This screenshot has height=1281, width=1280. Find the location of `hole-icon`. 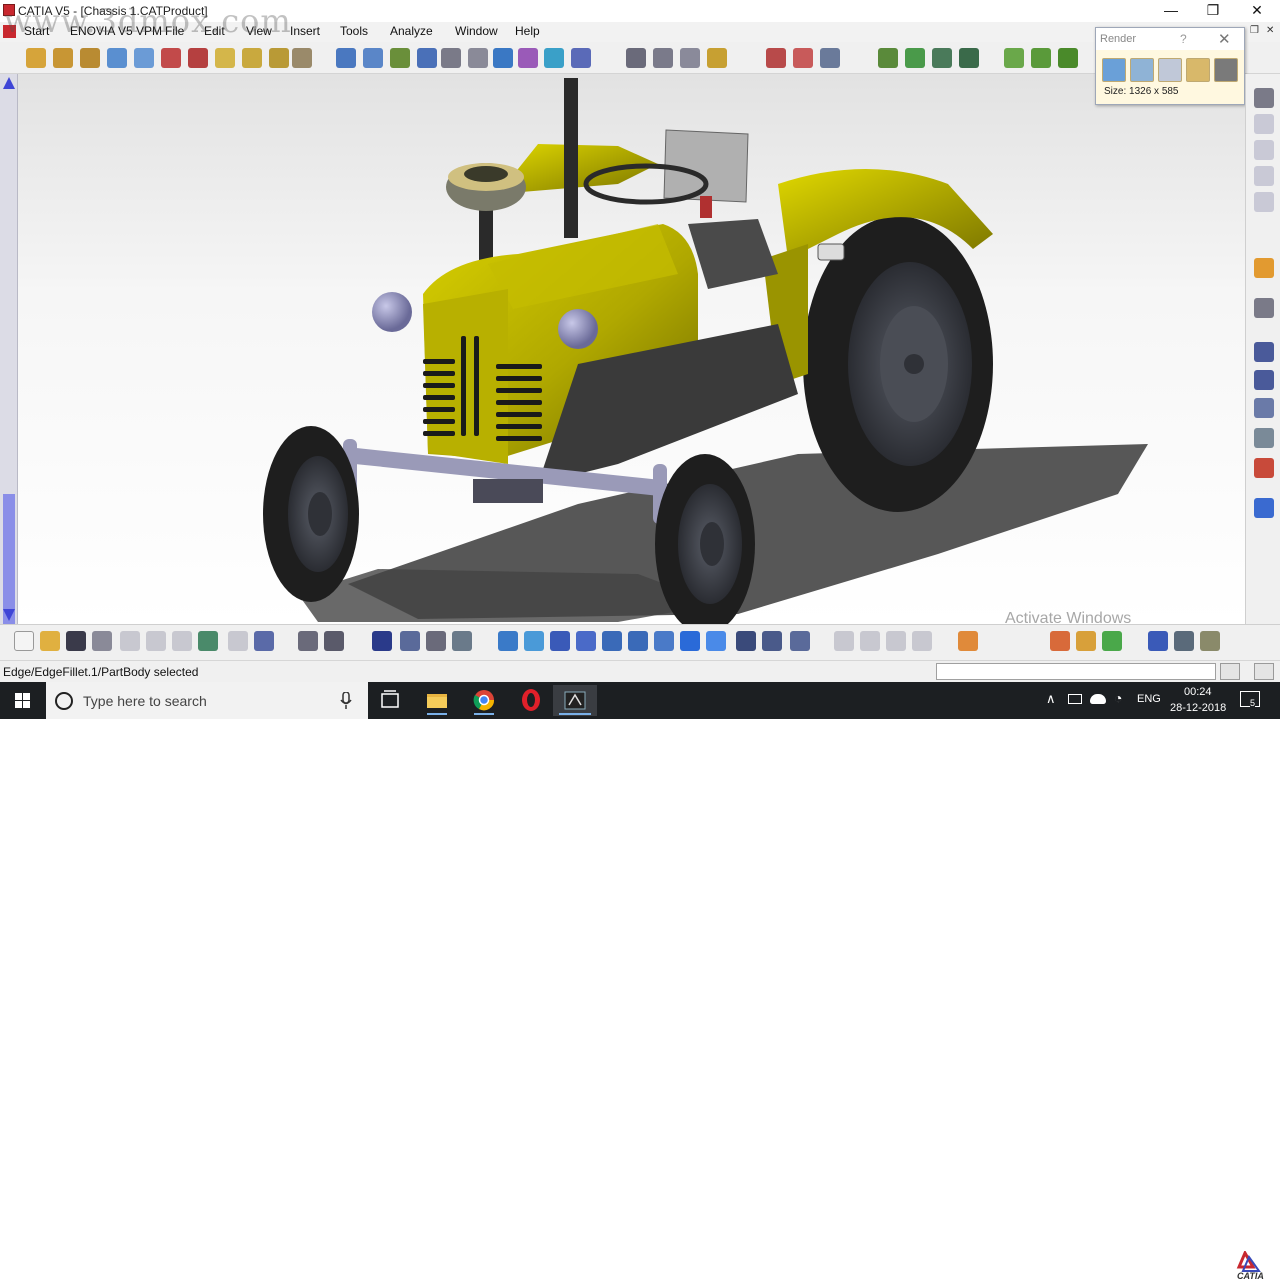

hole-icon is located at coordinates (915, 58).